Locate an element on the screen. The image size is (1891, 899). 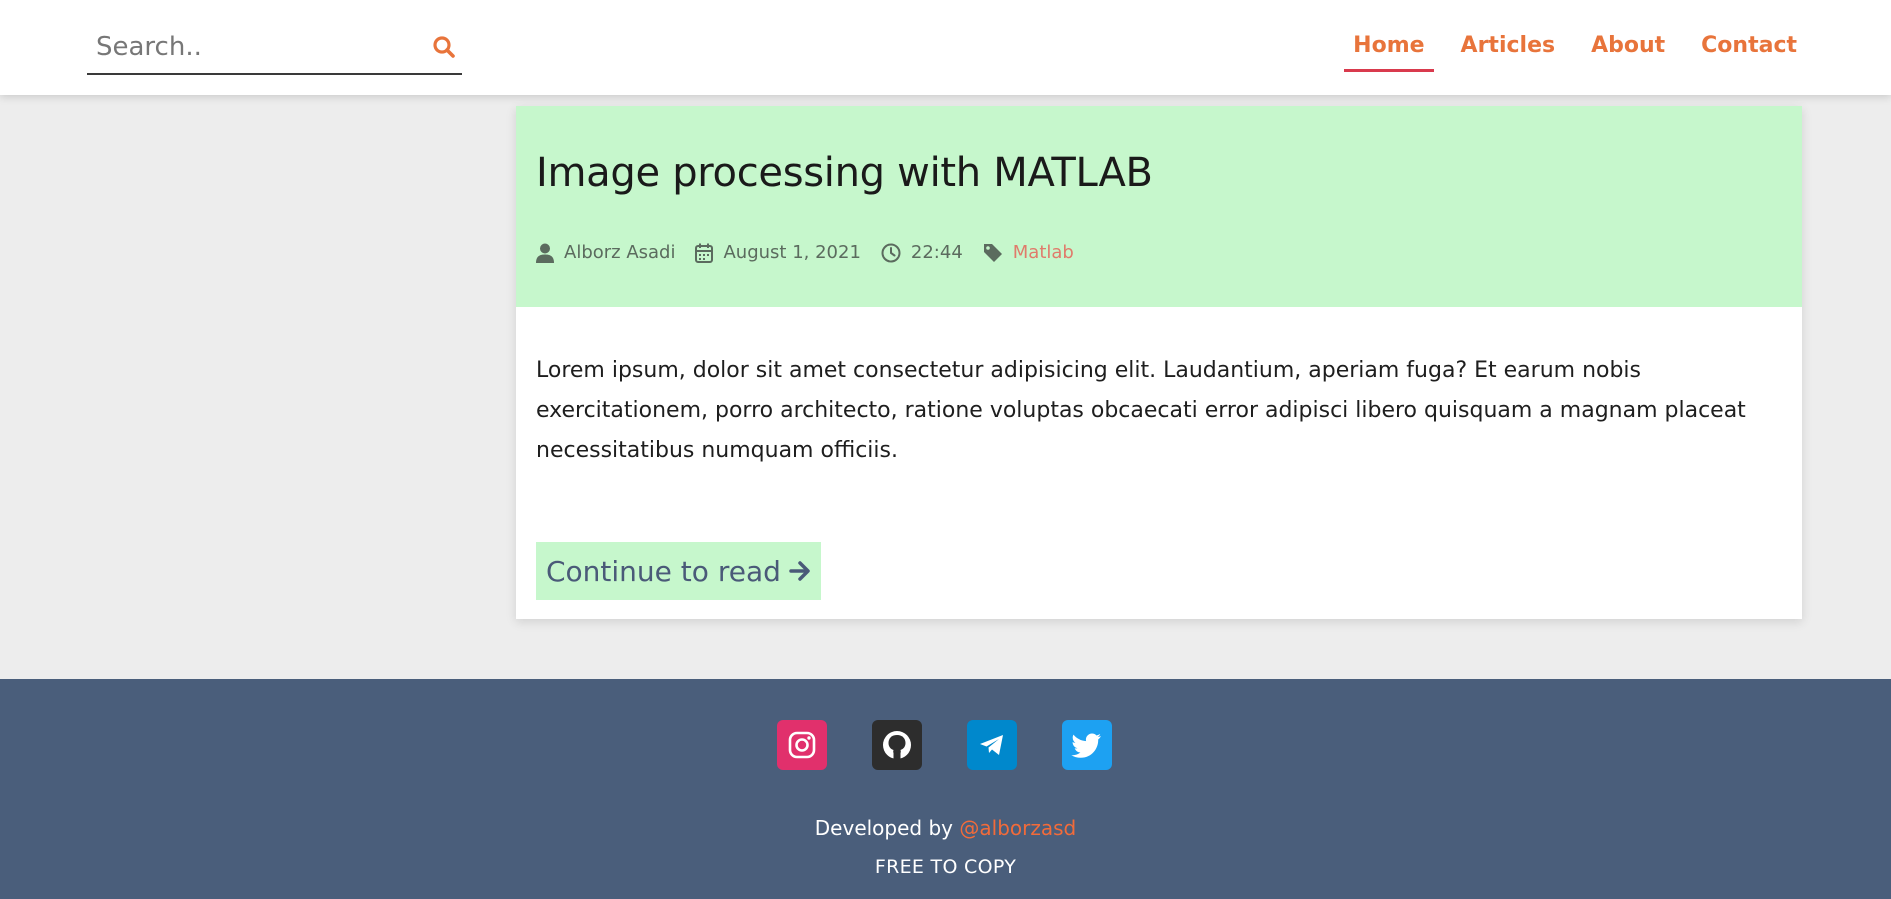
main-nav: Home Articles About Contact is located at coordinates (1566, 48).